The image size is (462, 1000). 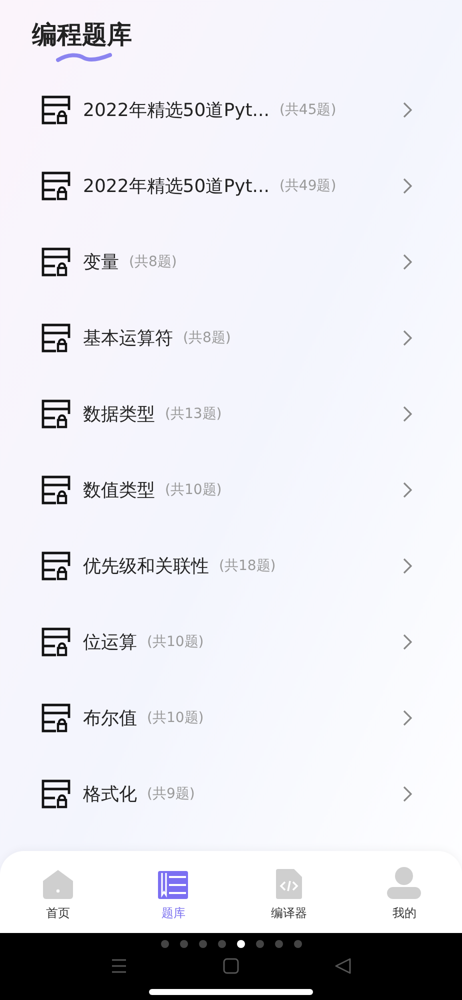 What do you see at coordinates (128, 338) in the screenshot?
I see `item-title: 基本运算符` at bounding box center [128, 338].